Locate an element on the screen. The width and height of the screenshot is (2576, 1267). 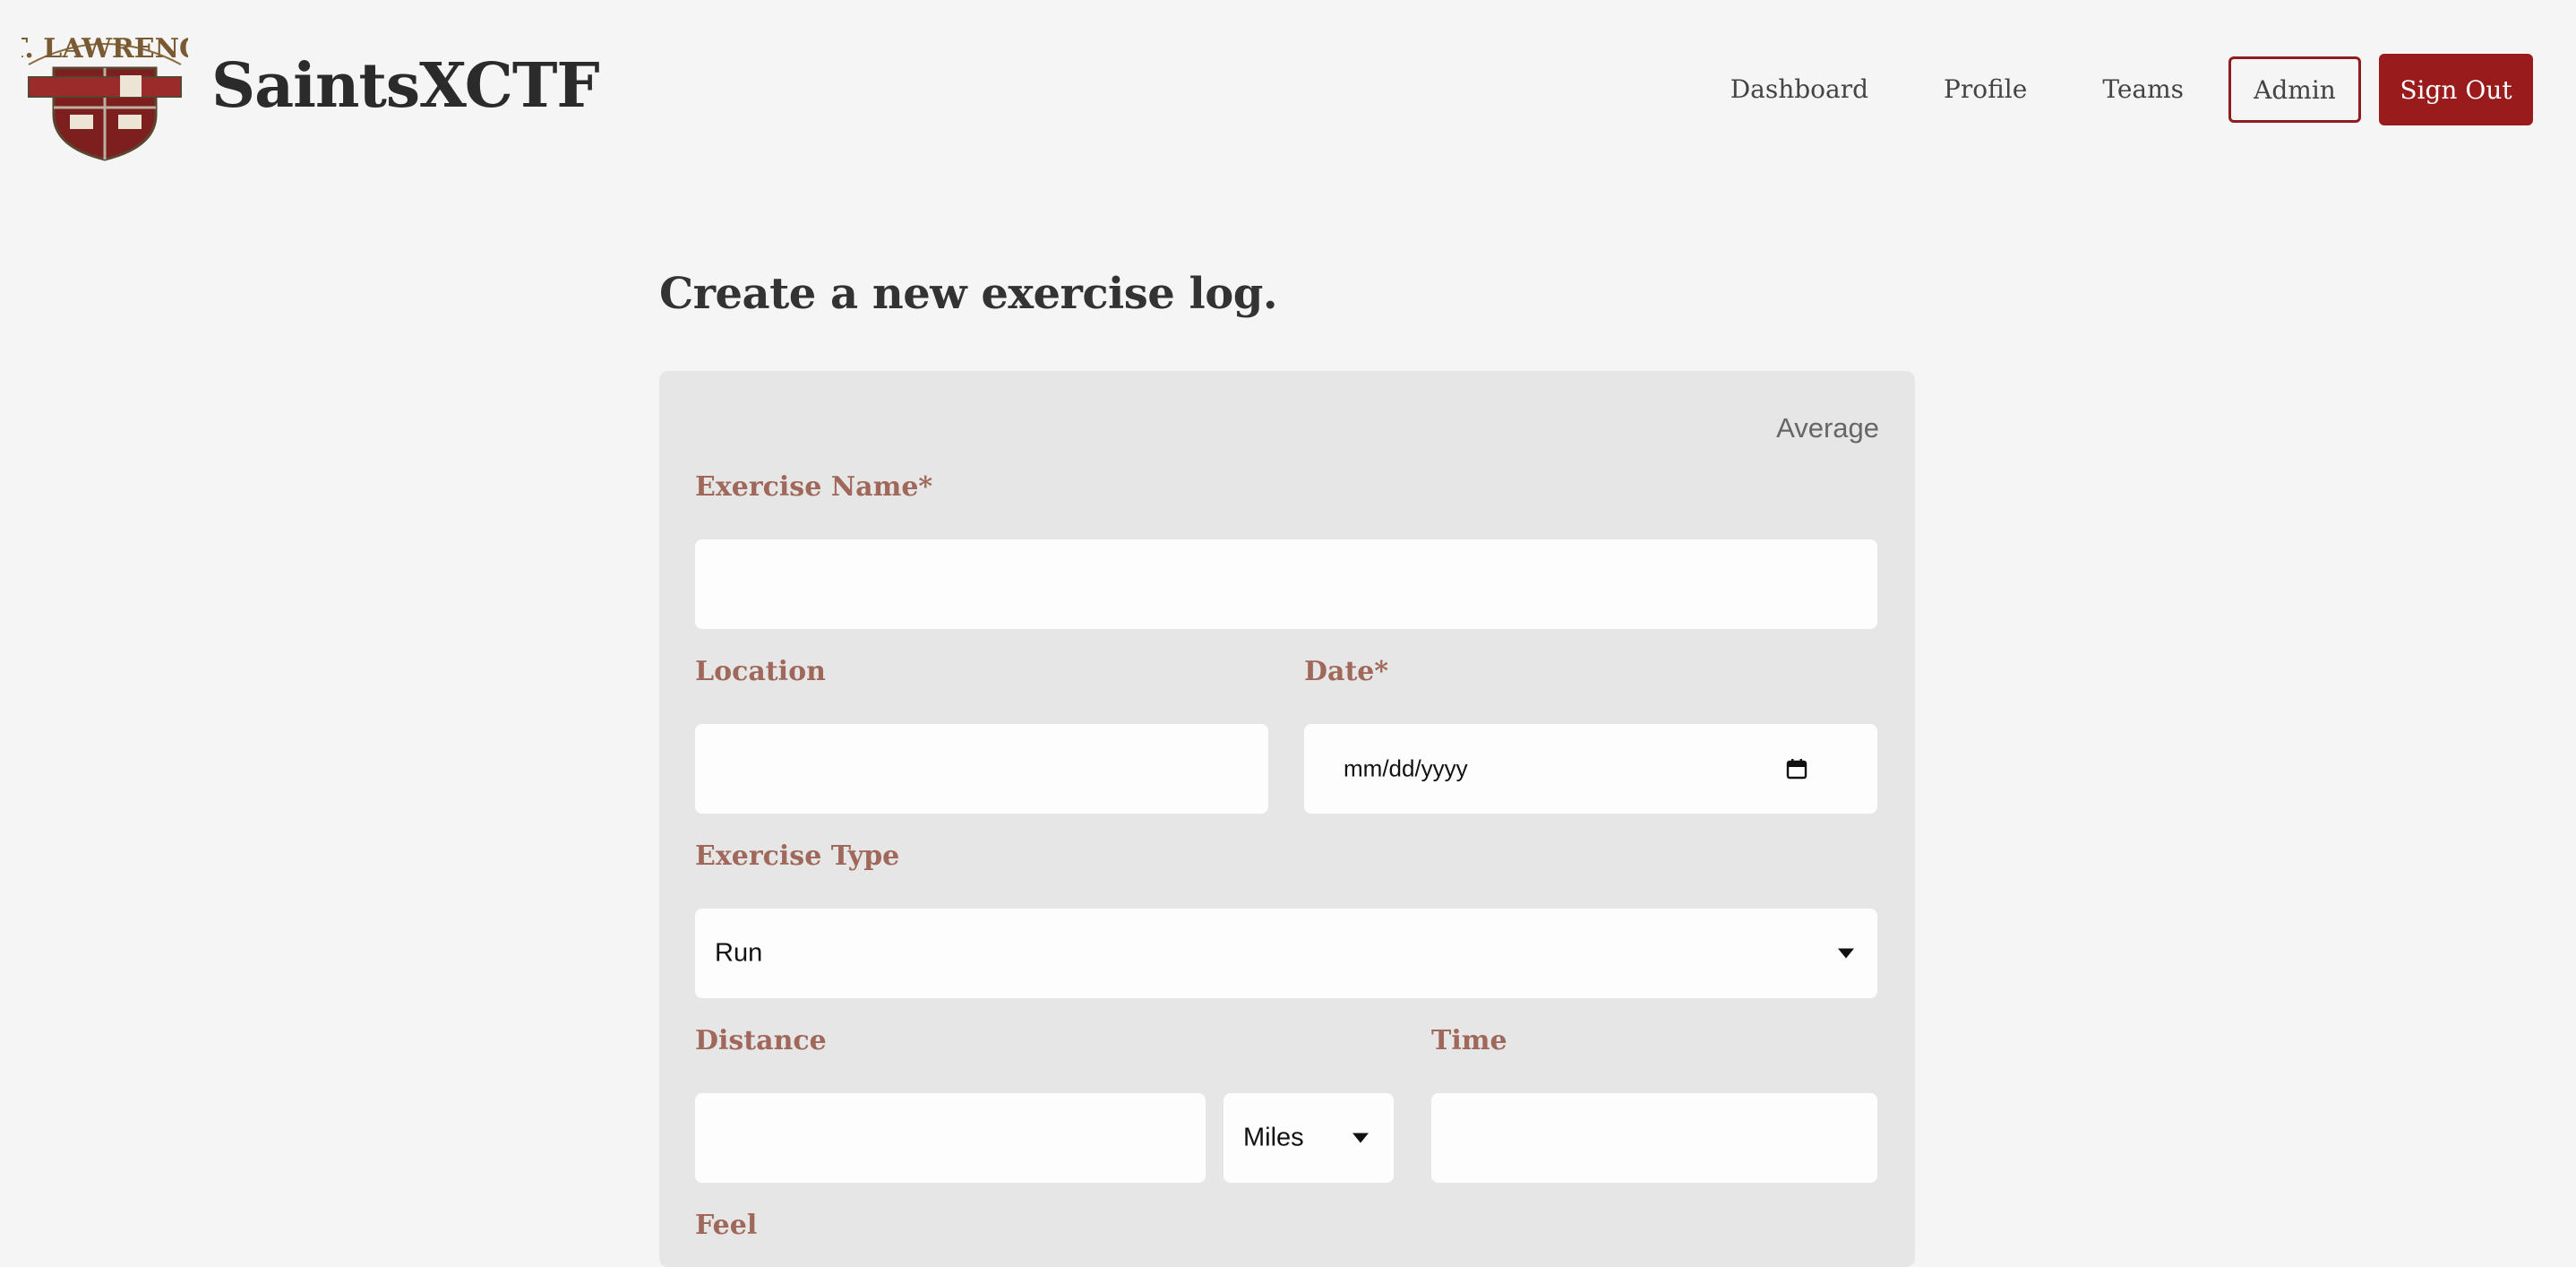
admin-button: Admin is located at coordinates (2294, 90).